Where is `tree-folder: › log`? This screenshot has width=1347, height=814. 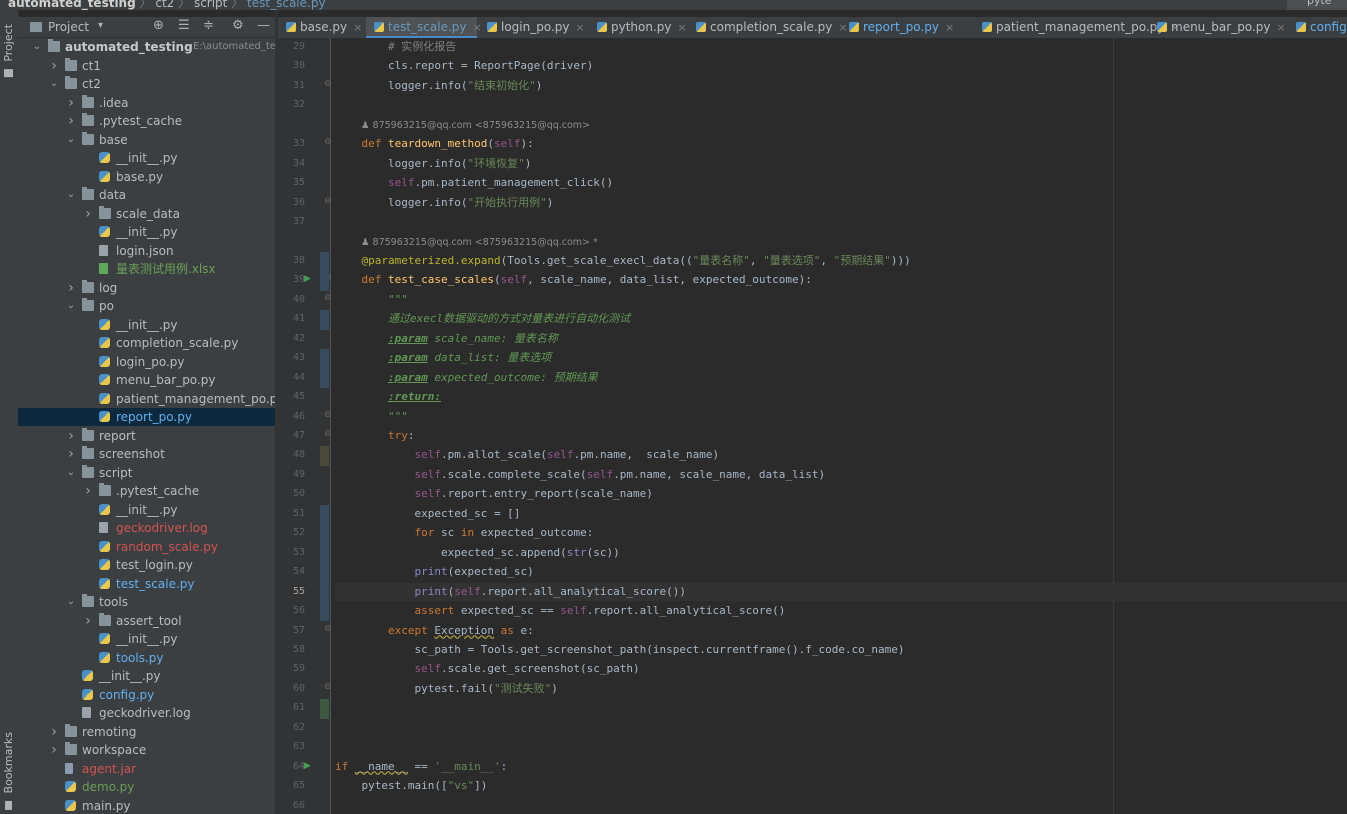 tree-folder: › log is located at coordinates (146, 288).